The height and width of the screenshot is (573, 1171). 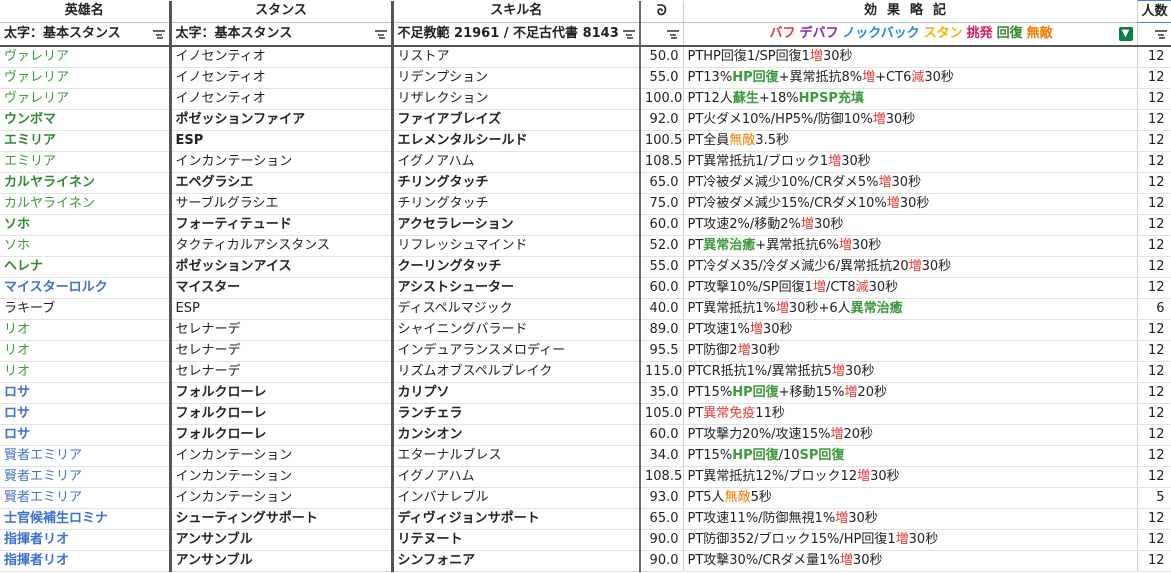 What do you see at coordinates (516, 498) in the screenshot?
I see `skill-cell: インバナレブル` at bounding box center [516, 498].